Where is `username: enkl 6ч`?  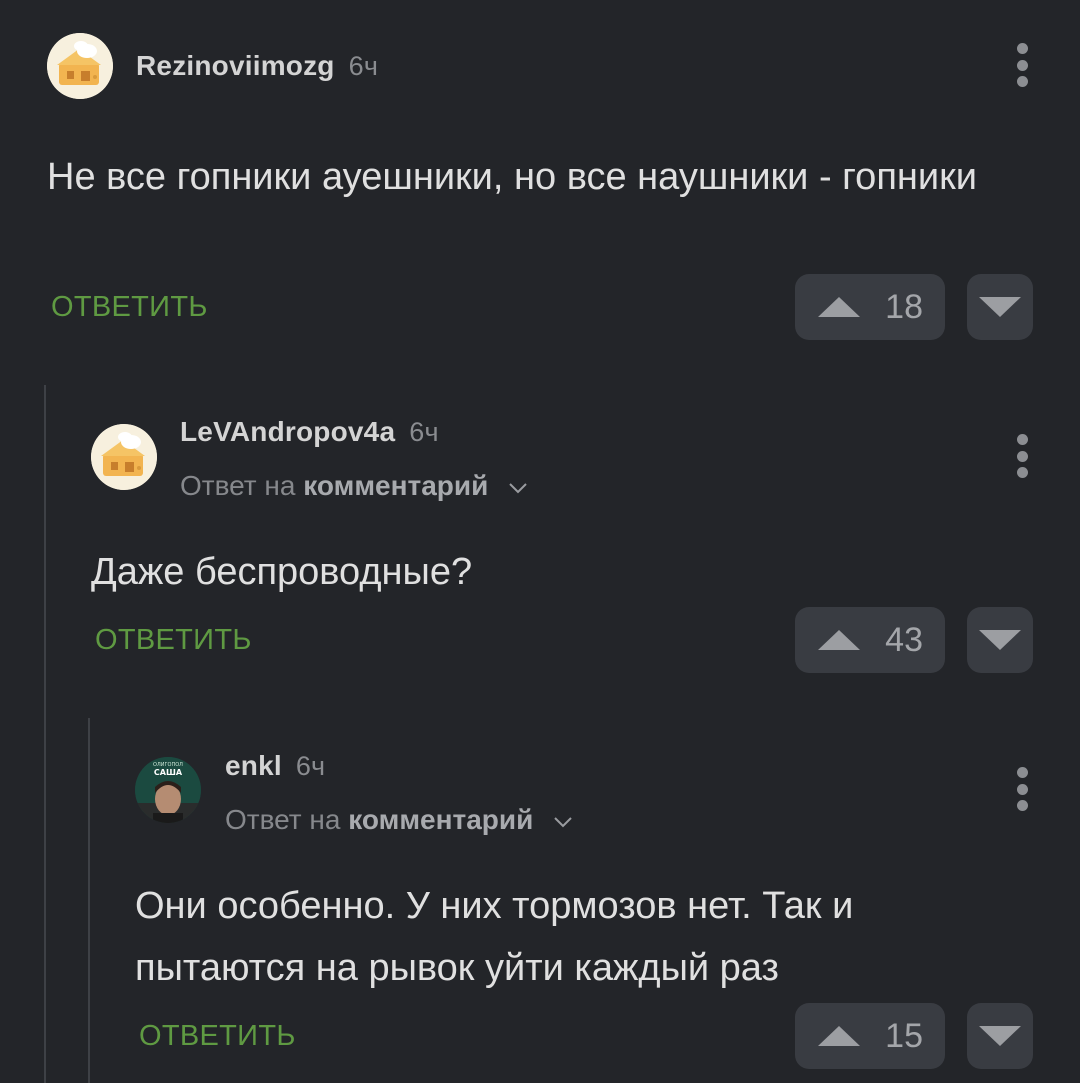 username: enkl 6ч is located at coordinates (275, 766).